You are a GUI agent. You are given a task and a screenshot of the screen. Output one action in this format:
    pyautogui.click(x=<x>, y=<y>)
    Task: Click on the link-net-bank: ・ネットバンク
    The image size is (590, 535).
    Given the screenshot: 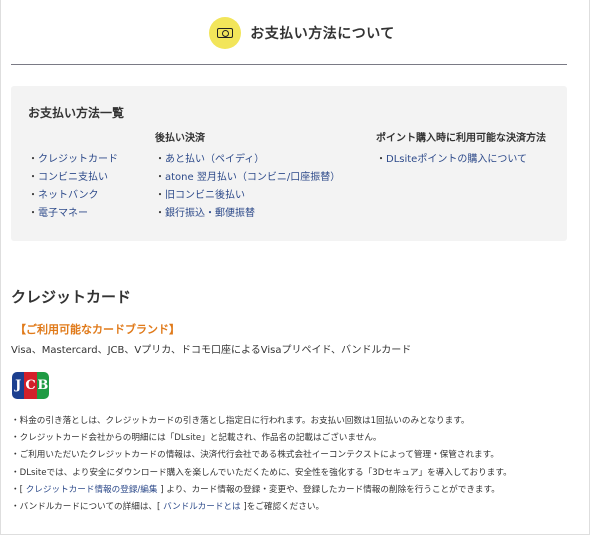 What is the action you would take?
    pyautogui.click(x=73, y=196)
    